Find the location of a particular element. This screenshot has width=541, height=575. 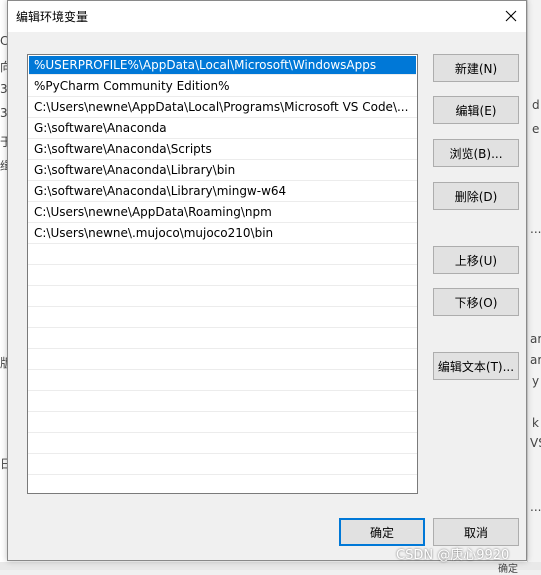

path-list-item: G:\software\Anaconda is located at coordinates (222, 128).